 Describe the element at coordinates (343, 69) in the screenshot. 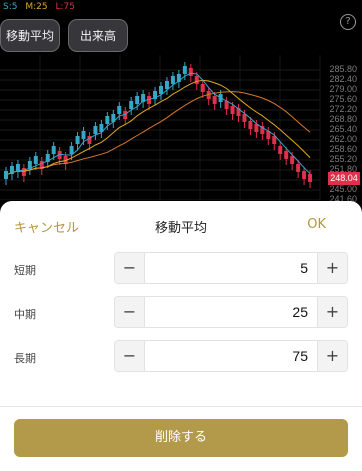

I see `price-tick: 285.80` at that location.